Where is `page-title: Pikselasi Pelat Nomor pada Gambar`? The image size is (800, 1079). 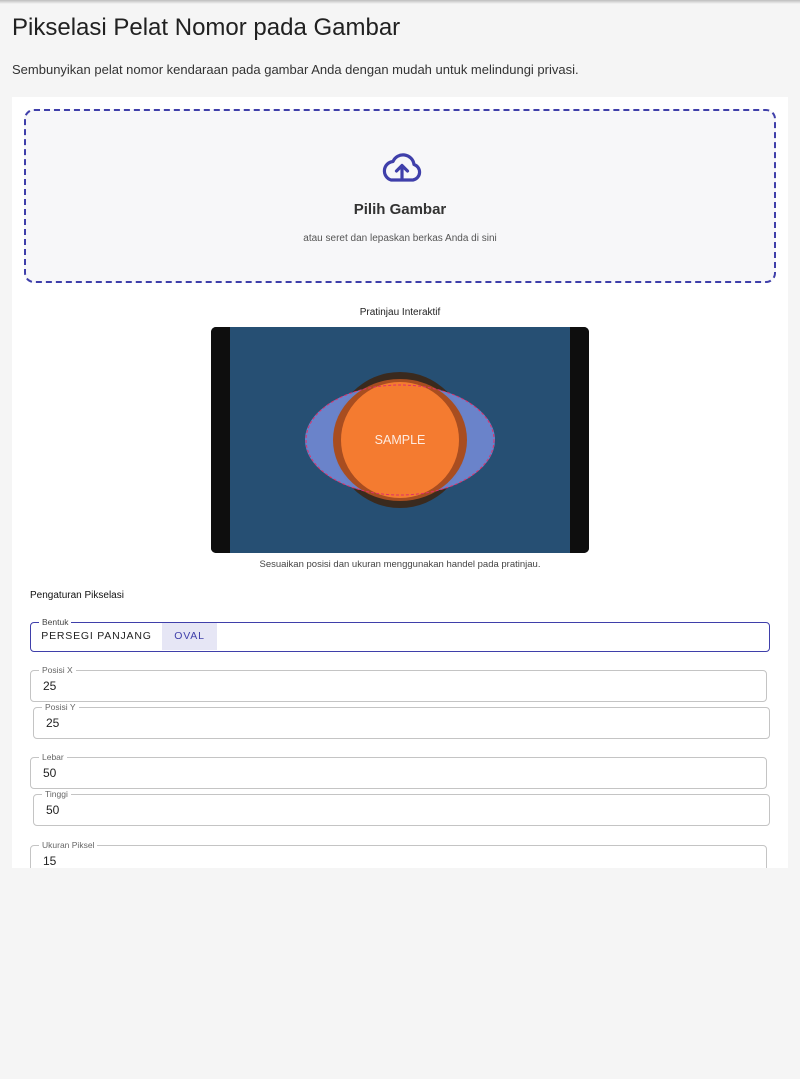
page-title: Pikselasi Pelat Nomor pada Gambar is located at coordinates (206, 27).